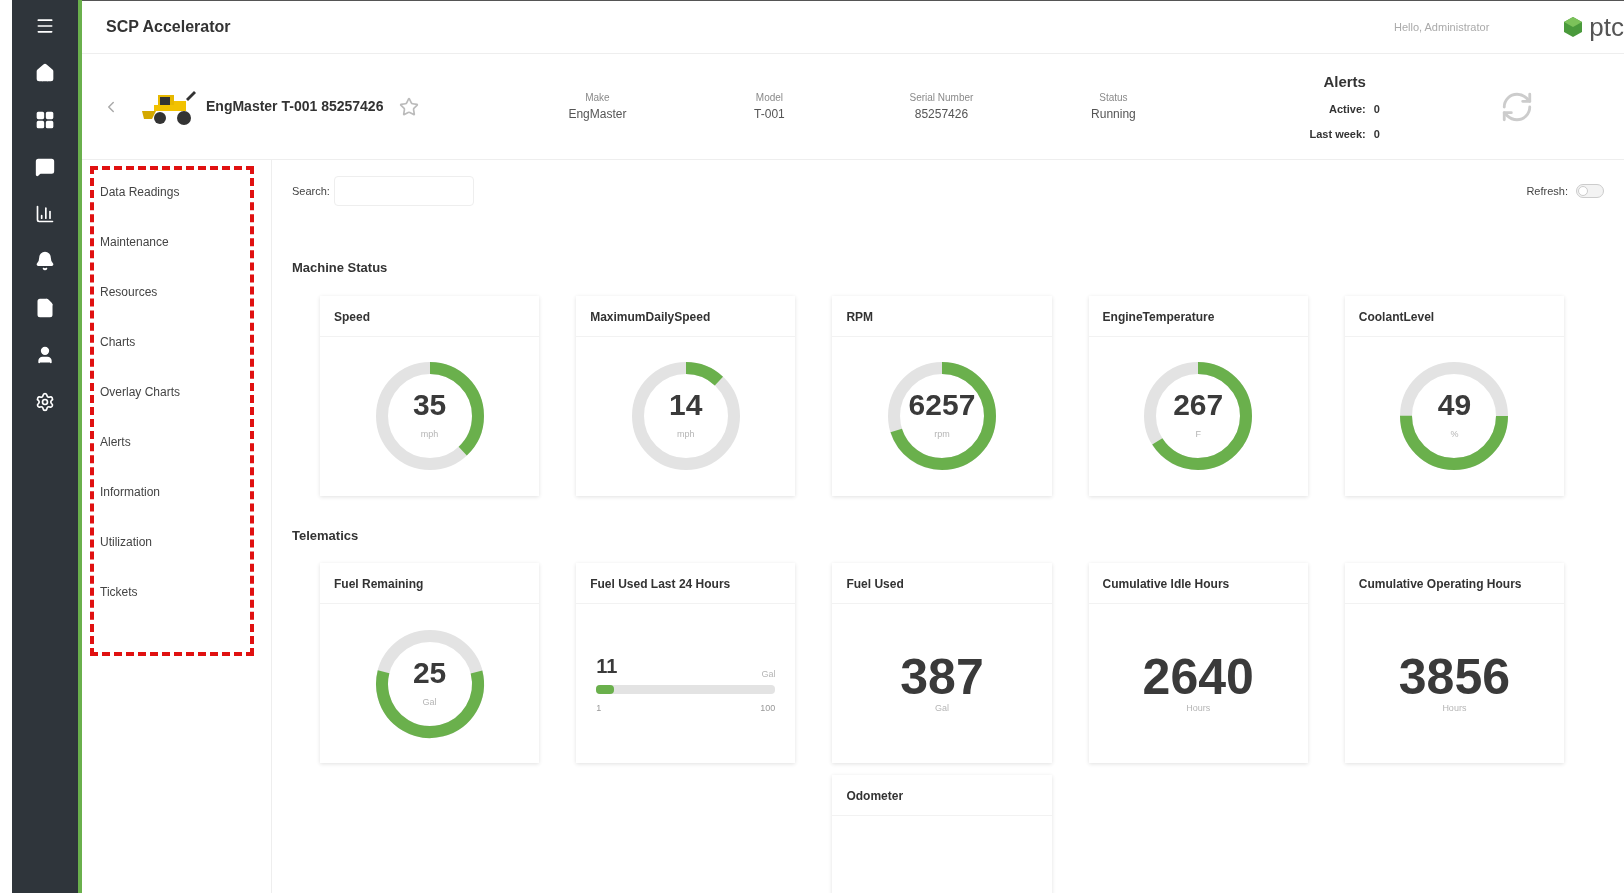 The image size is (1624, 893). Describe the element at coordinates (168, 27) in the screenshot. I see `app-title: SCP Accelerator` at that location.